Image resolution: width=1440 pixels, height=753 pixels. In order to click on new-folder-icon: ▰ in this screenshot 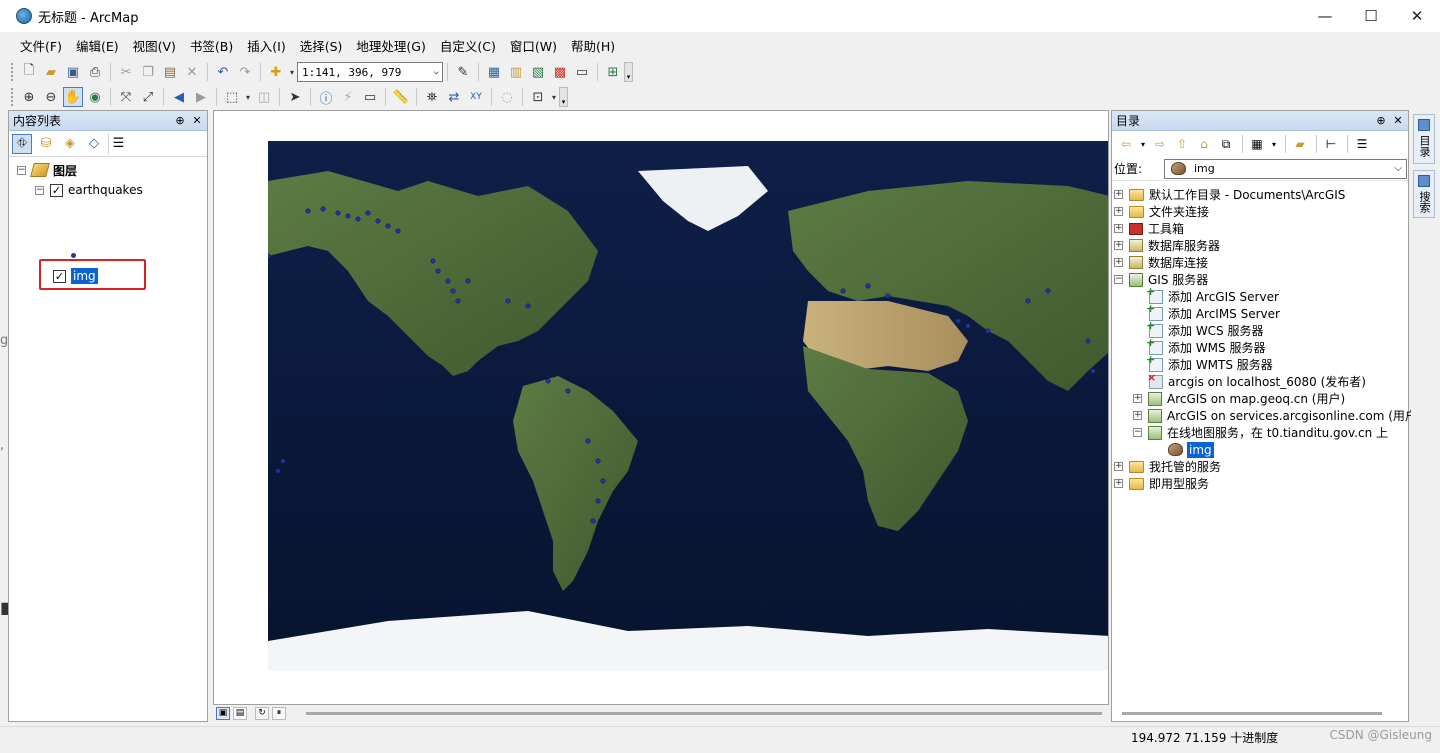, I will do `click(1300, 144)`.